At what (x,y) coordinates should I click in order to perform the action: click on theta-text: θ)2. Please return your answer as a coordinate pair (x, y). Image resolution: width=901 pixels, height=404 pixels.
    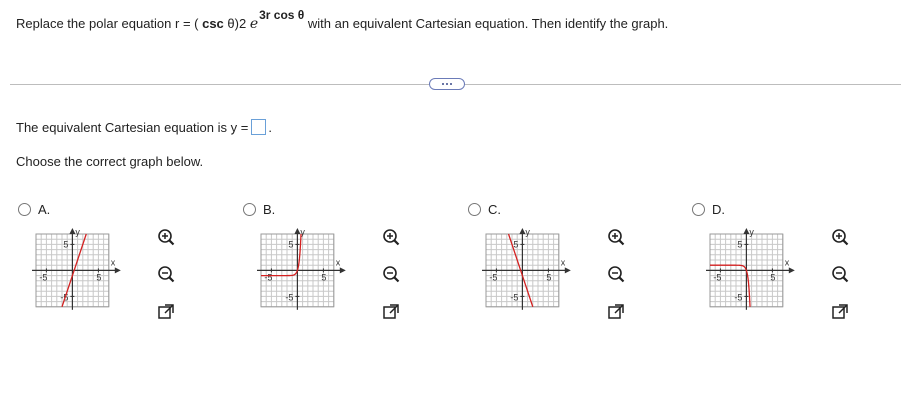
    Looking at the image, I should click on (236, 23).